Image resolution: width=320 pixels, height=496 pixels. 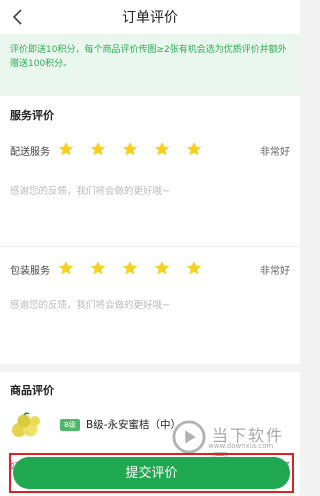 What do you see at coordinates (26, 426) in the screenshot?
I see `product-thumbnail` at bounding box center [26, 426].